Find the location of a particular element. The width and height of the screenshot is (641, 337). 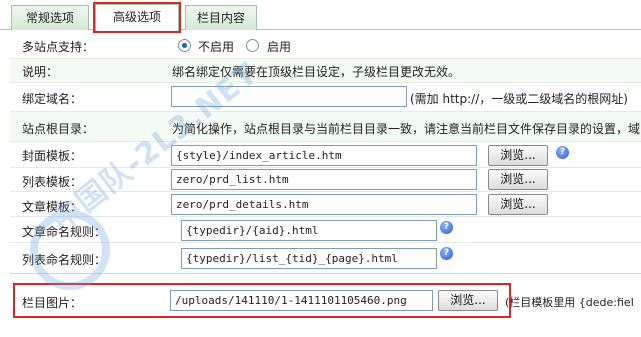

article-naming-label: 文章命名规则： is located at coordinates (64, 232).